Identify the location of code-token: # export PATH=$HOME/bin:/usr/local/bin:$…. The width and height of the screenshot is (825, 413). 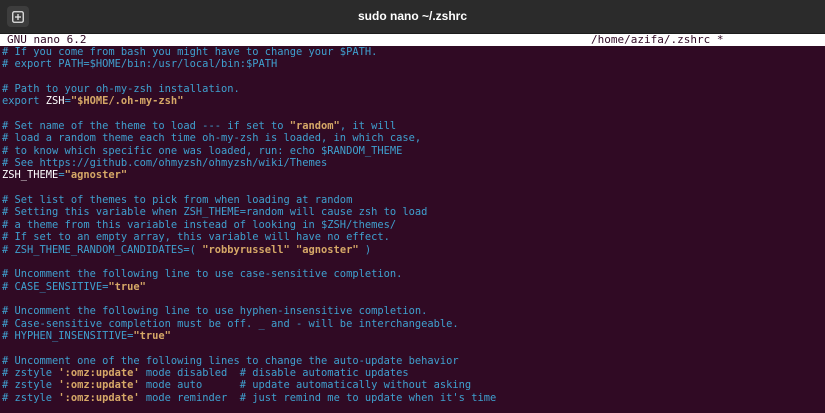
(140, 64).